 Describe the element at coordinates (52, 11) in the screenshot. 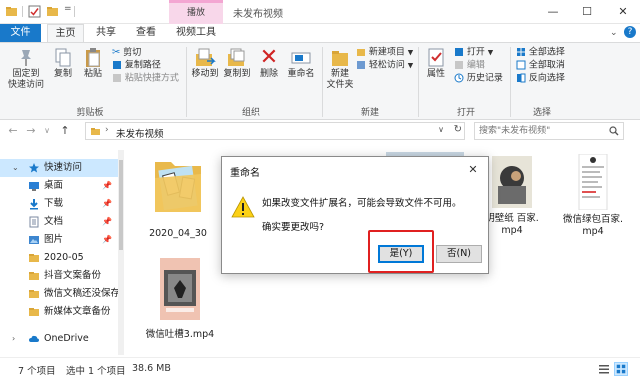

I see `new-folder-icon` at that location.